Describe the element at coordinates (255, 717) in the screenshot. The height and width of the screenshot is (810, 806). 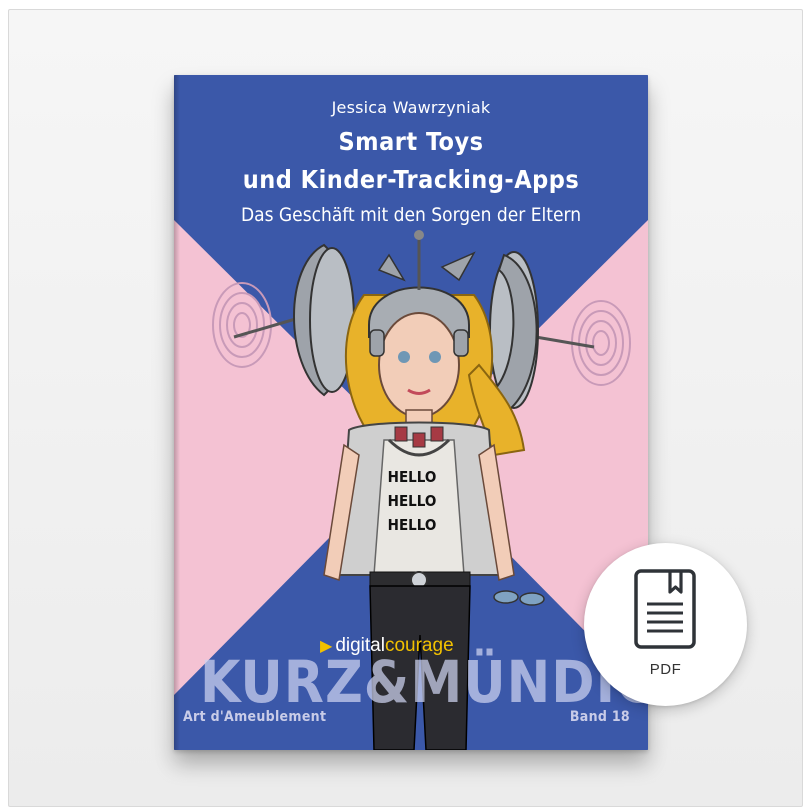
I see `series-subtitle: Art d'Ameublement` at that location.